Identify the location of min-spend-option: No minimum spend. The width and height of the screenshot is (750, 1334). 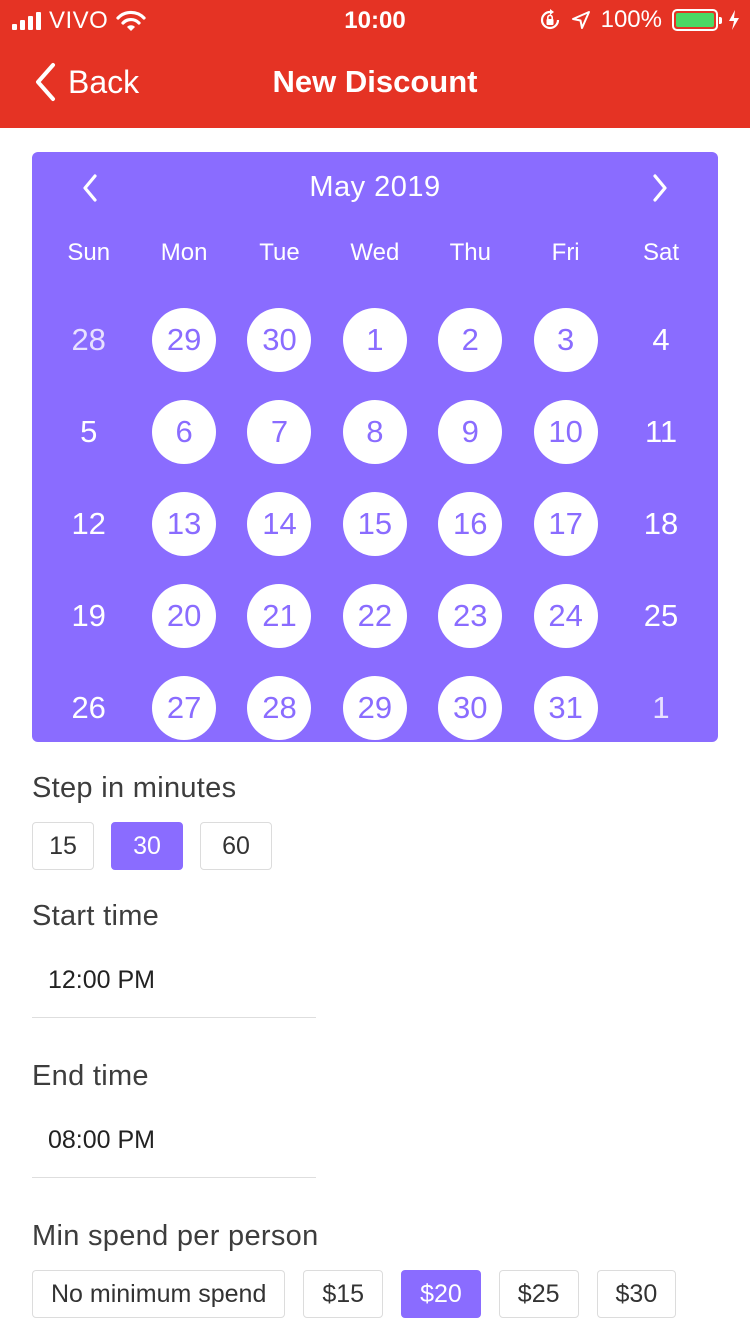
(159, 1294).